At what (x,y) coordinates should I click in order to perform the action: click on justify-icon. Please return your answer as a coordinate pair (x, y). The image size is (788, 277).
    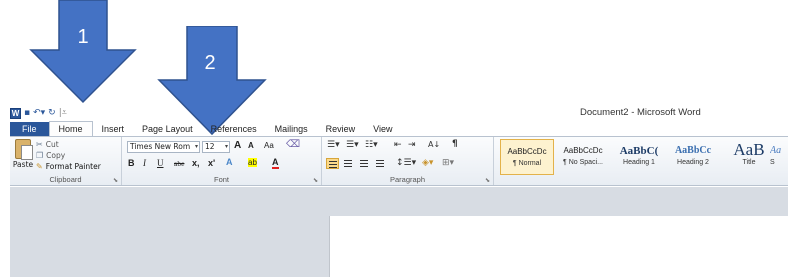
    Looking at the image, I should click on (380, 163).